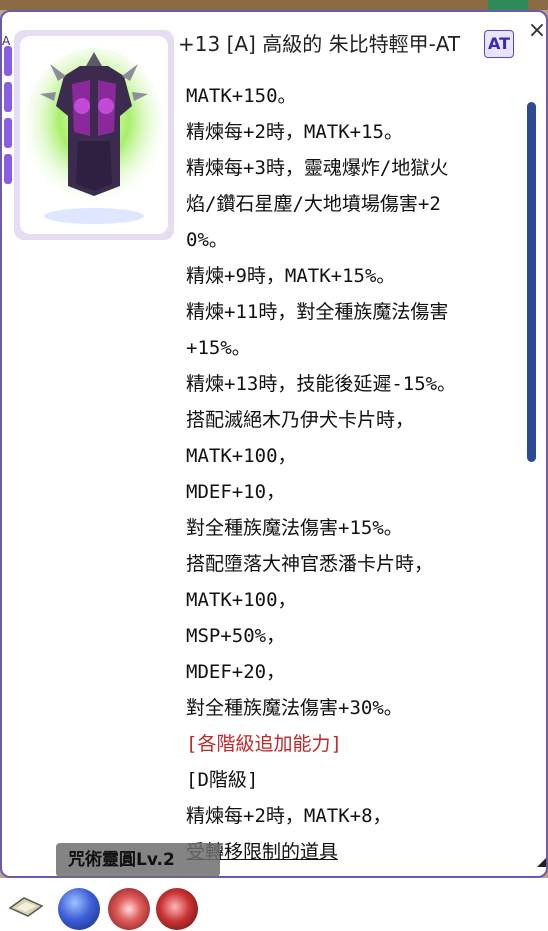 Image resolution: width=548 pixels, height=931 pixels. What do you see at coordinates (531, 282) in the screenshot?
I see `scrollbar-thumb` at bounding box center [531, 282].